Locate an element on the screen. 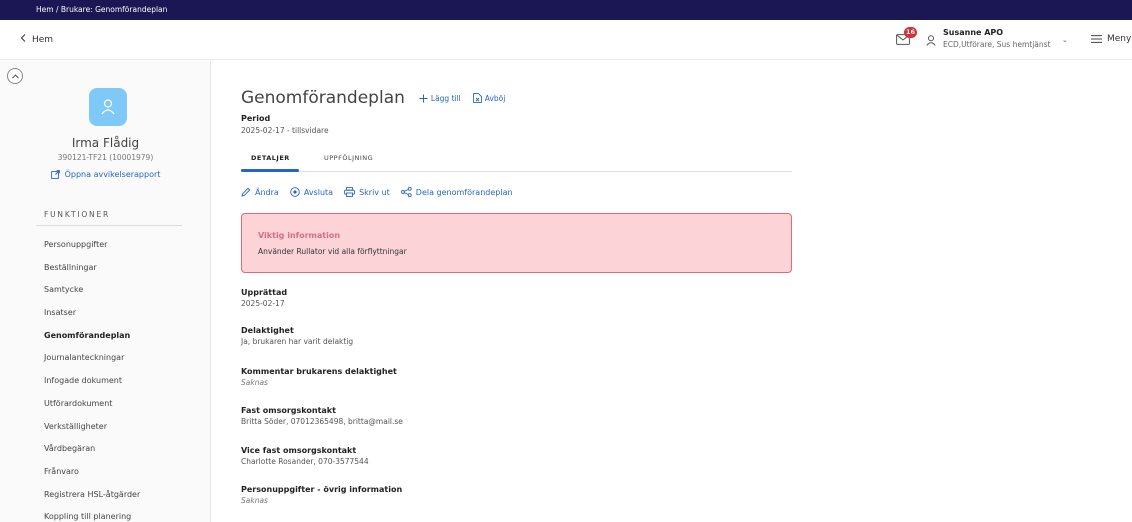 The height and width of the screenshot is (522, 1132). collapse-sidebar-button is located at coordinates (15, 76).